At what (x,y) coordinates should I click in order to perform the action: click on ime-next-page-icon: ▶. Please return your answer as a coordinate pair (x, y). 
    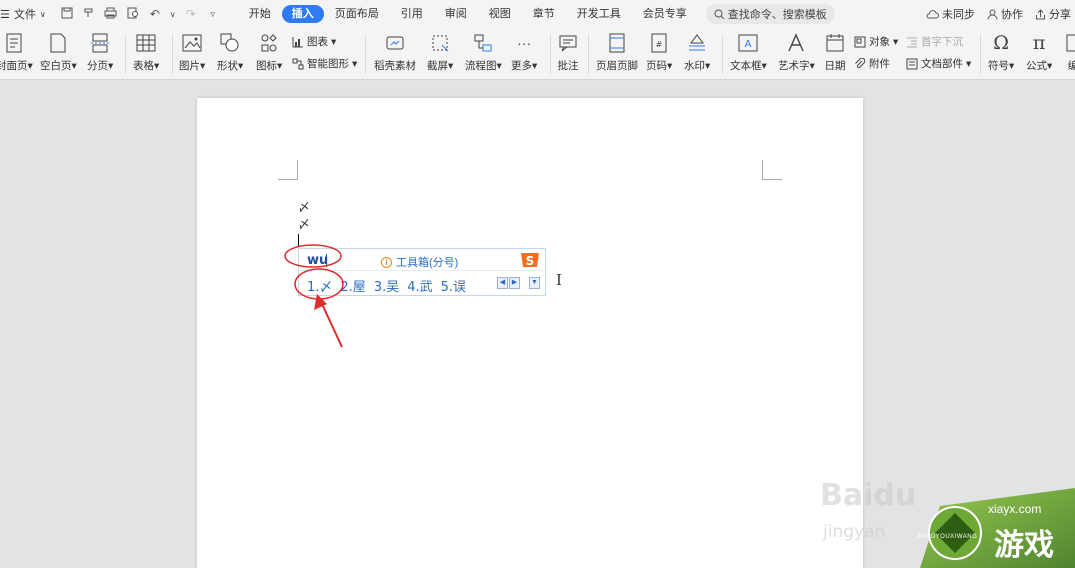
    Looking at the image, I should click on (514, 283).